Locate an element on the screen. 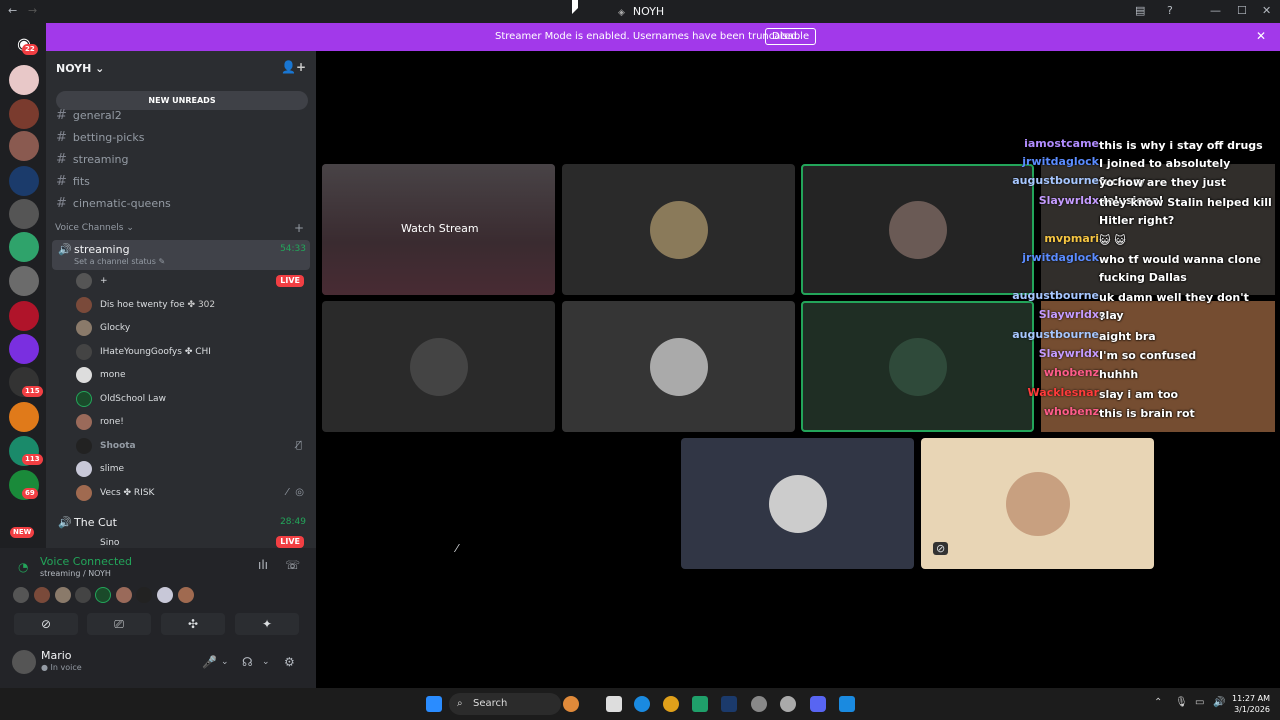 This screenshot has height=720, width=1280. voice-user-name: Vecs ✤ RISK is located at coordinates (127, 493).